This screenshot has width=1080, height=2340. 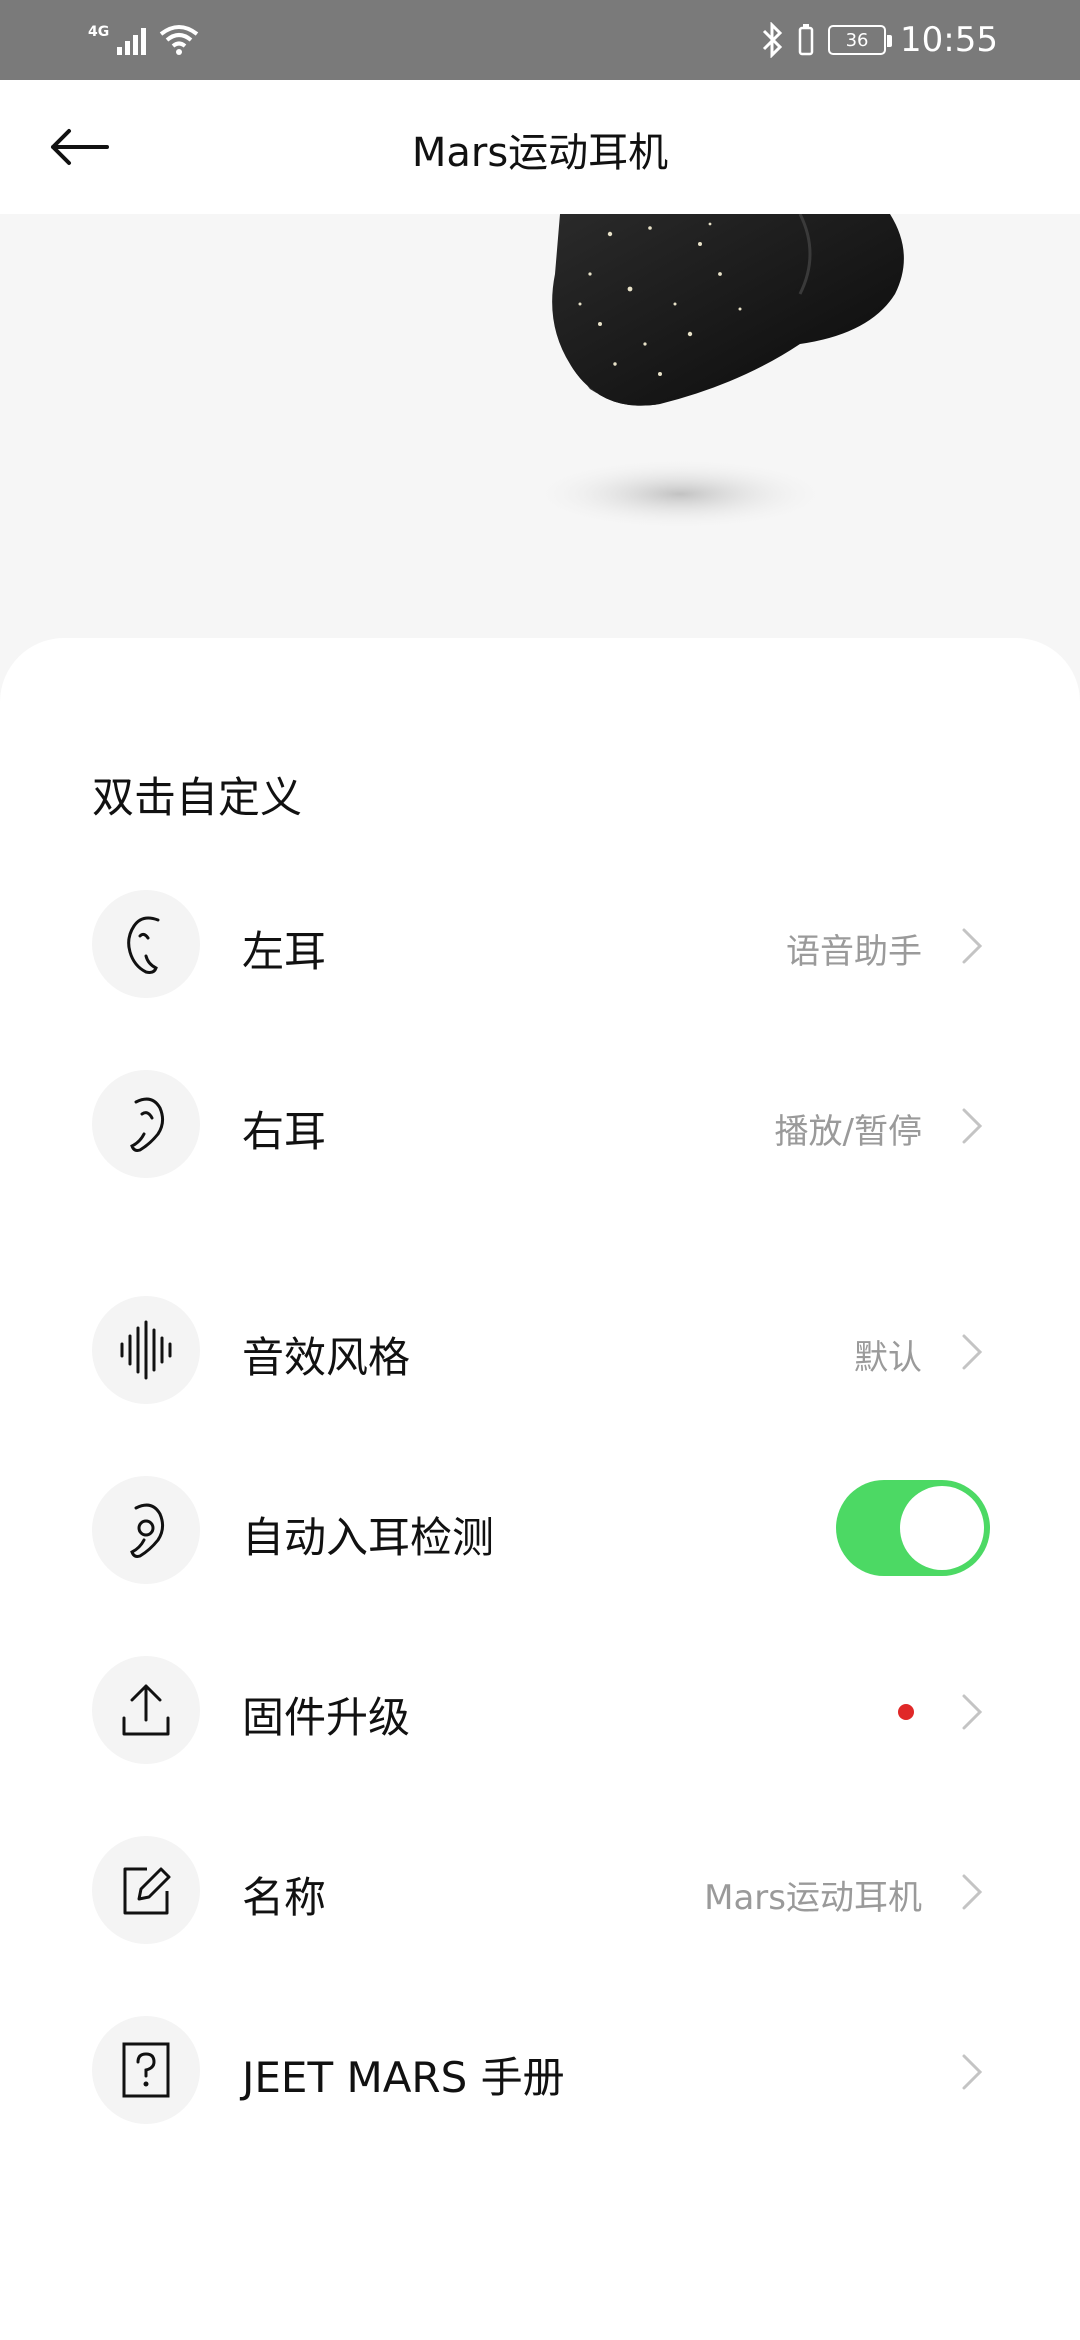 What do you see at coordinates (890, 41) in the screenshot?
I see `battery-cap` at bounding box center [890, 41].